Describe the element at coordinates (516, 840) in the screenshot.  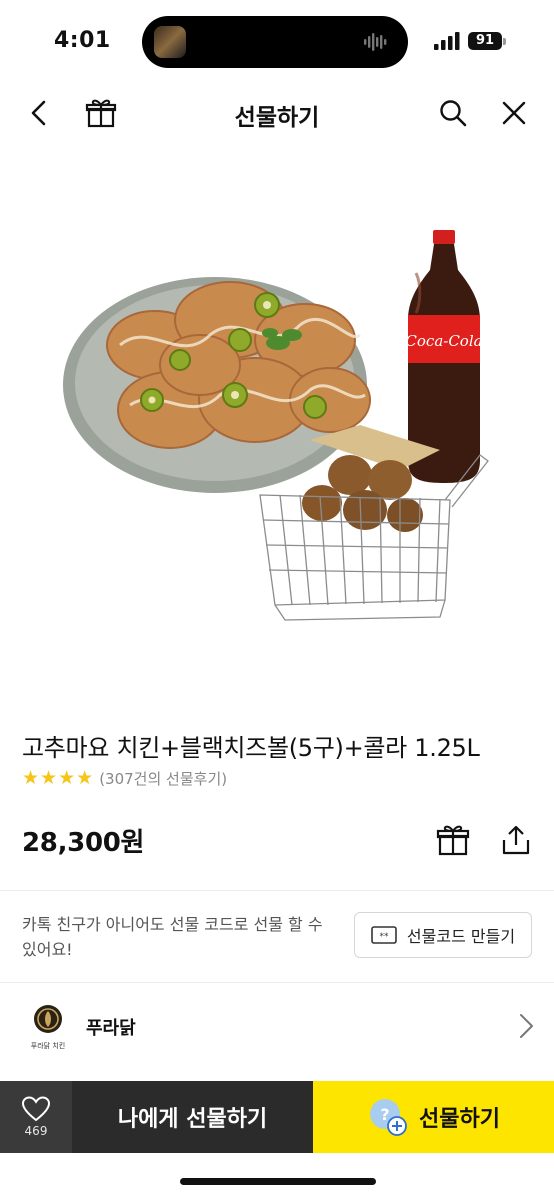
I see `share-icon` at that location.